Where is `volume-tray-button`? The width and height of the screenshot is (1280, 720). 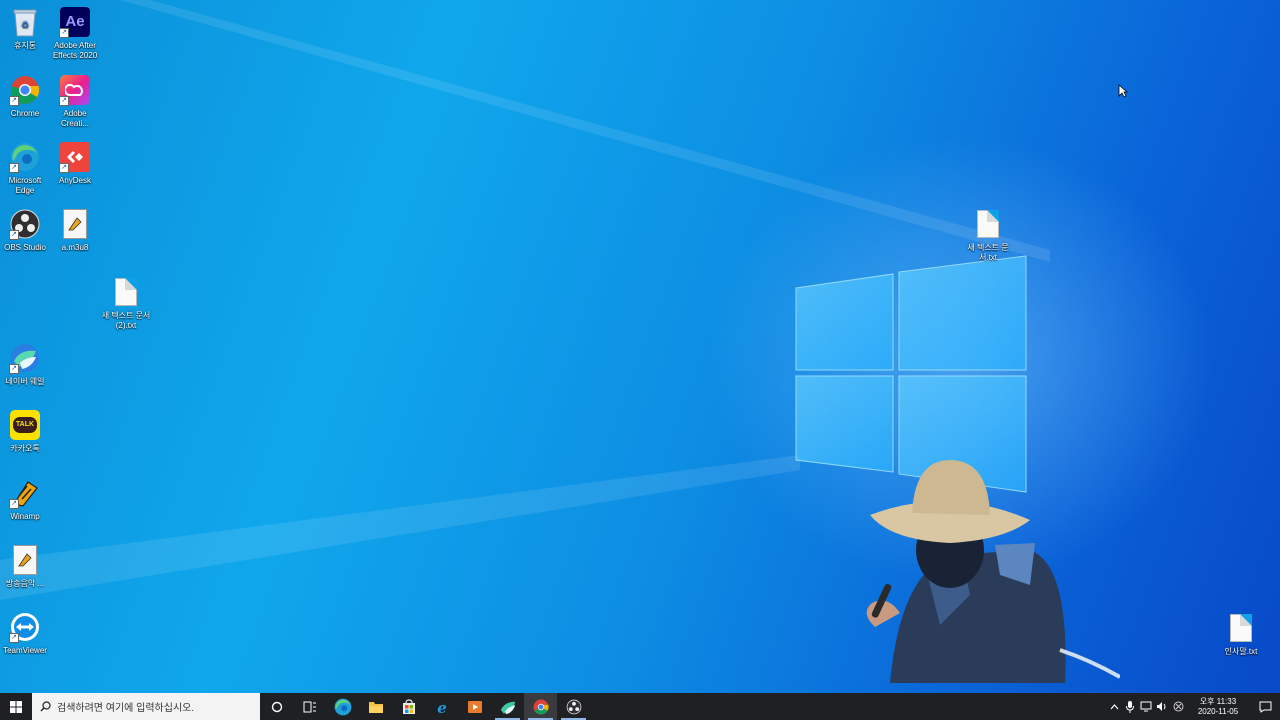
volume-tray-button is located at coordinates (1162, 706).